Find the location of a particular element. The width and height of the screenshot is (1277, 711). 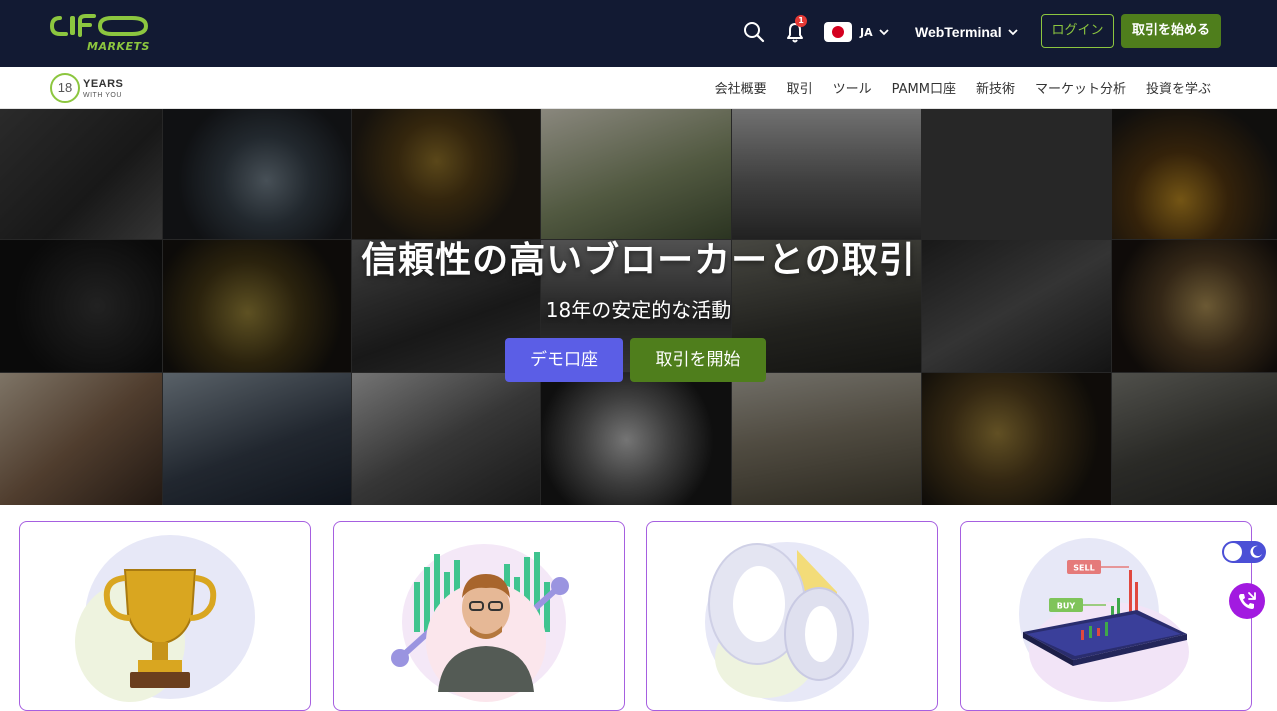

feature-card-analyst is located at coordinates (479, 616).